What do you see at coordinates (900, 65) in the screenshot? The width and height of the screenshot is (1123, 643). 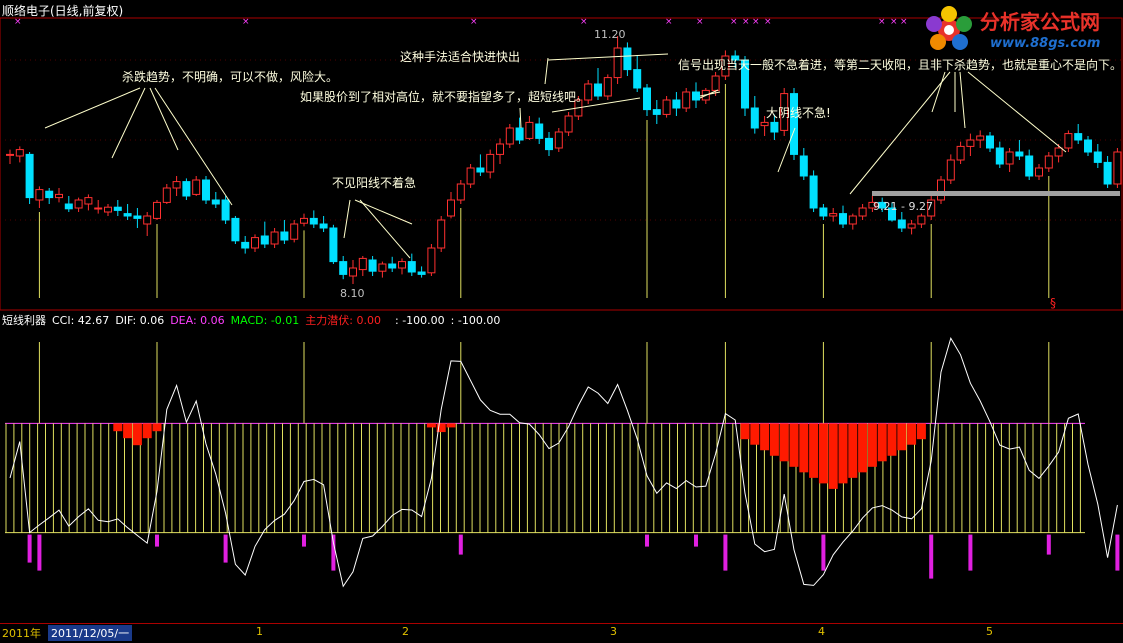 I see `annotation-signal-rule: 信号出现当天一般不急着进，等第二天收阳，且非下杀趋势，也就是重心不是向下。` at bounding box center [900, 65].